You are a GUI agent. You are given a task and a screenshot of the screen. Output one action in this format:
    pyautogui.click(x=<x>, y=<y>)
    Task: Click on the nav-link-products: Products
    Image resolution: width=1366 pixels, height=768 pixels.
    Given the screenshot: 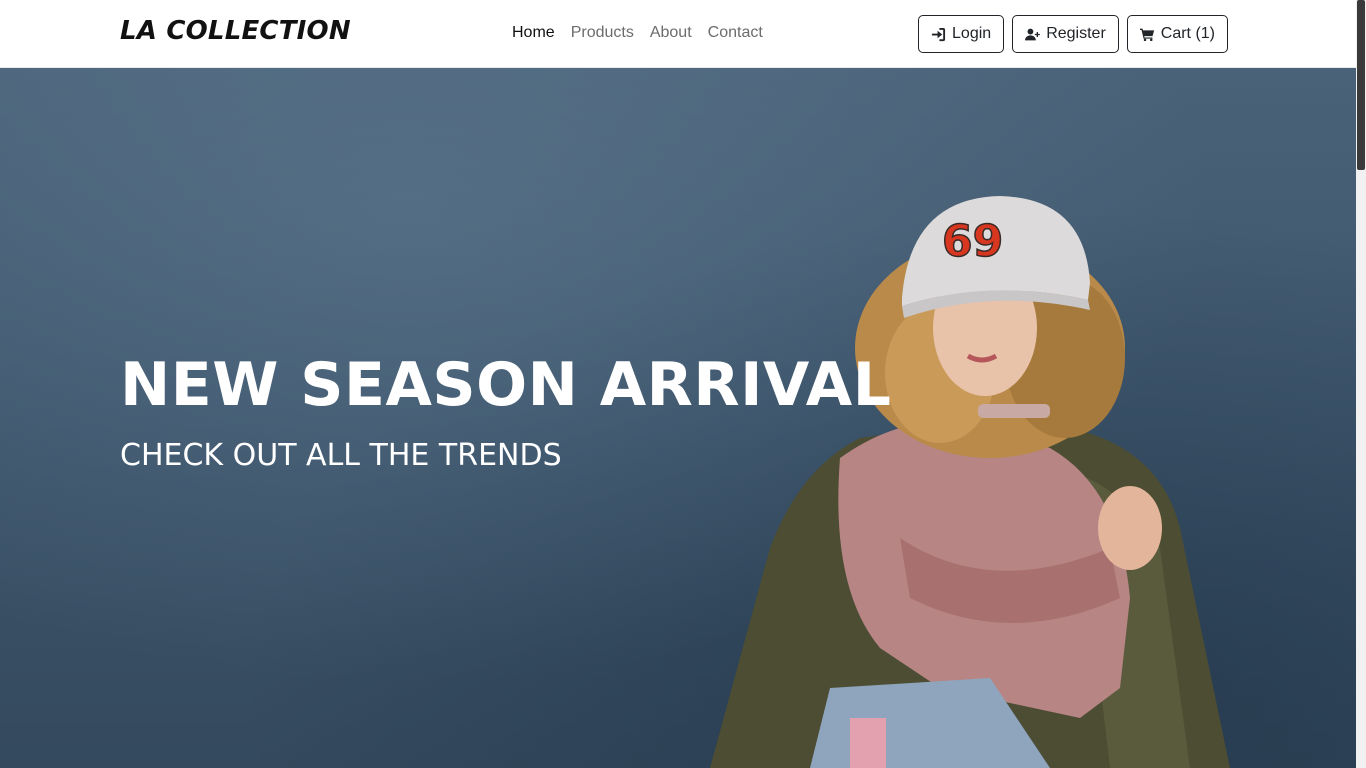 What is the action you would take?
    pyautogui.click(x=602, y=33)
    